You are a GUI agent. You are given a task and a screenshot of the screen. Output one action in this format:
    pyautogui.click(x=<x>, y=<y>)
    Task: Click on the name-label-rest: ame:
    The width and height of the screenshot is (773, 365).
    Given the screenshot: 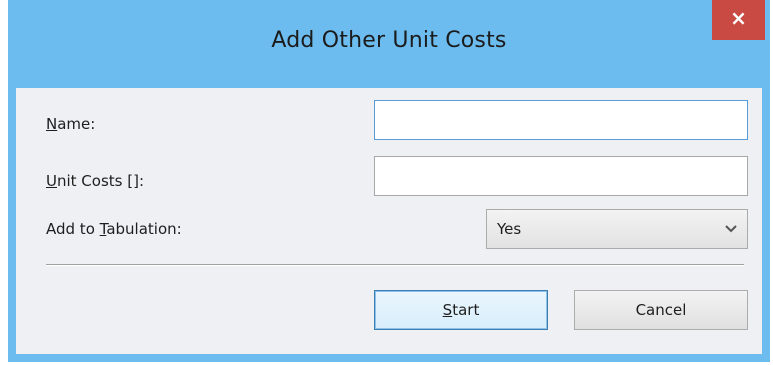 What is the action you would take?
    pyautogui.click(x=76, y=124)
    